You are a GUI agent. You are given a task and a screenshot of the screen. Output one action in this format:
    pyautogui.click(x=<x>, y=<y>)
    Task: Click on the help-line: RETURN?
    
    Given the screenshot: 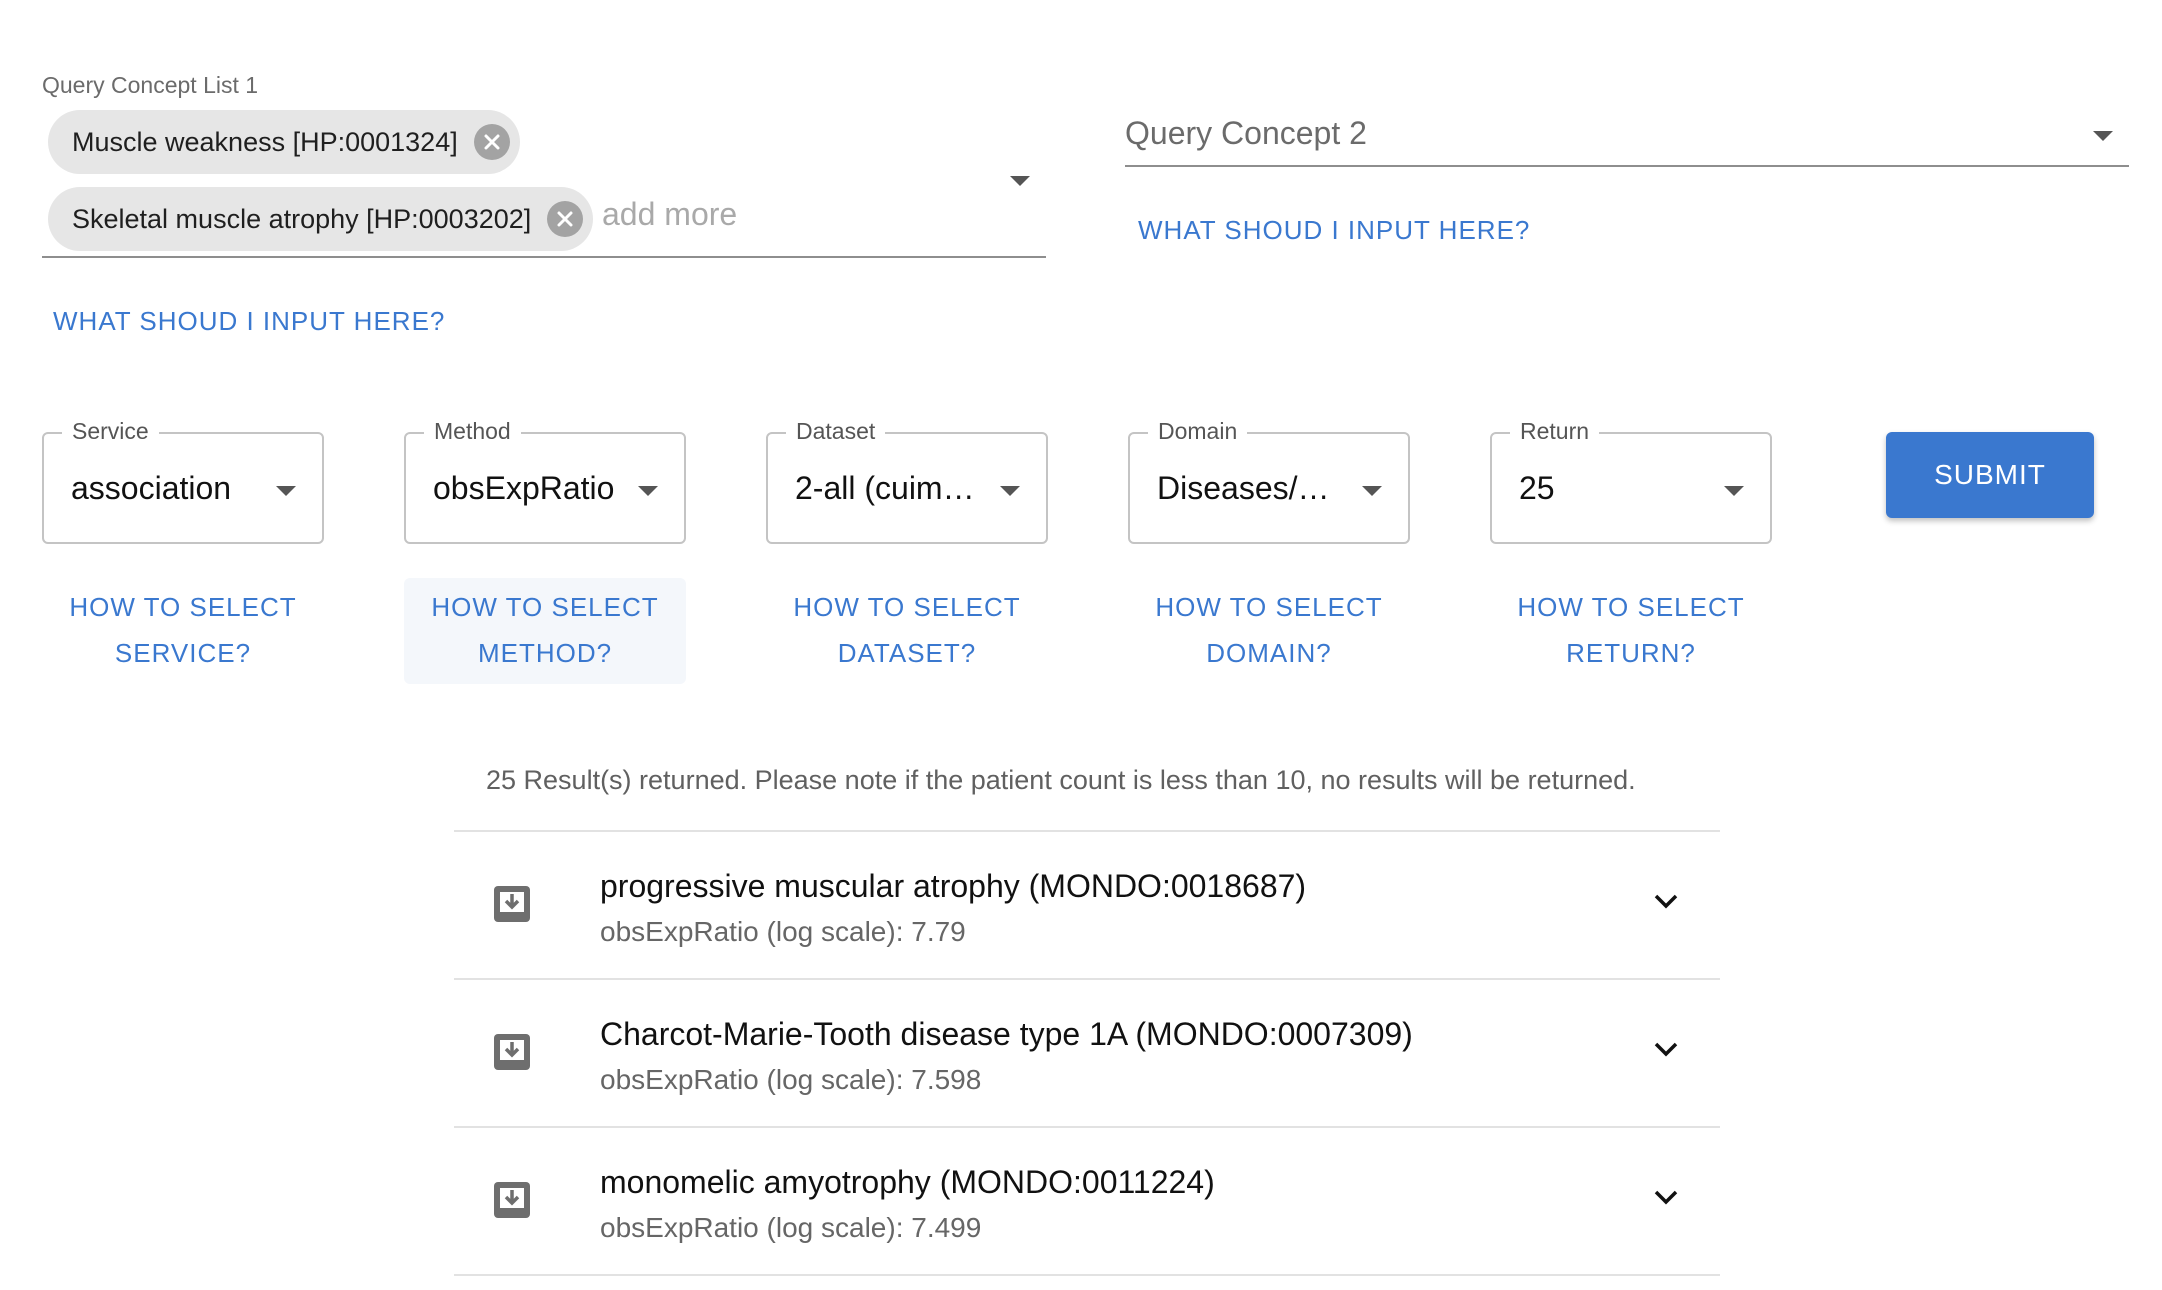 What is the action you would take?
    pyautogui.click(x=1631, y=653)
    